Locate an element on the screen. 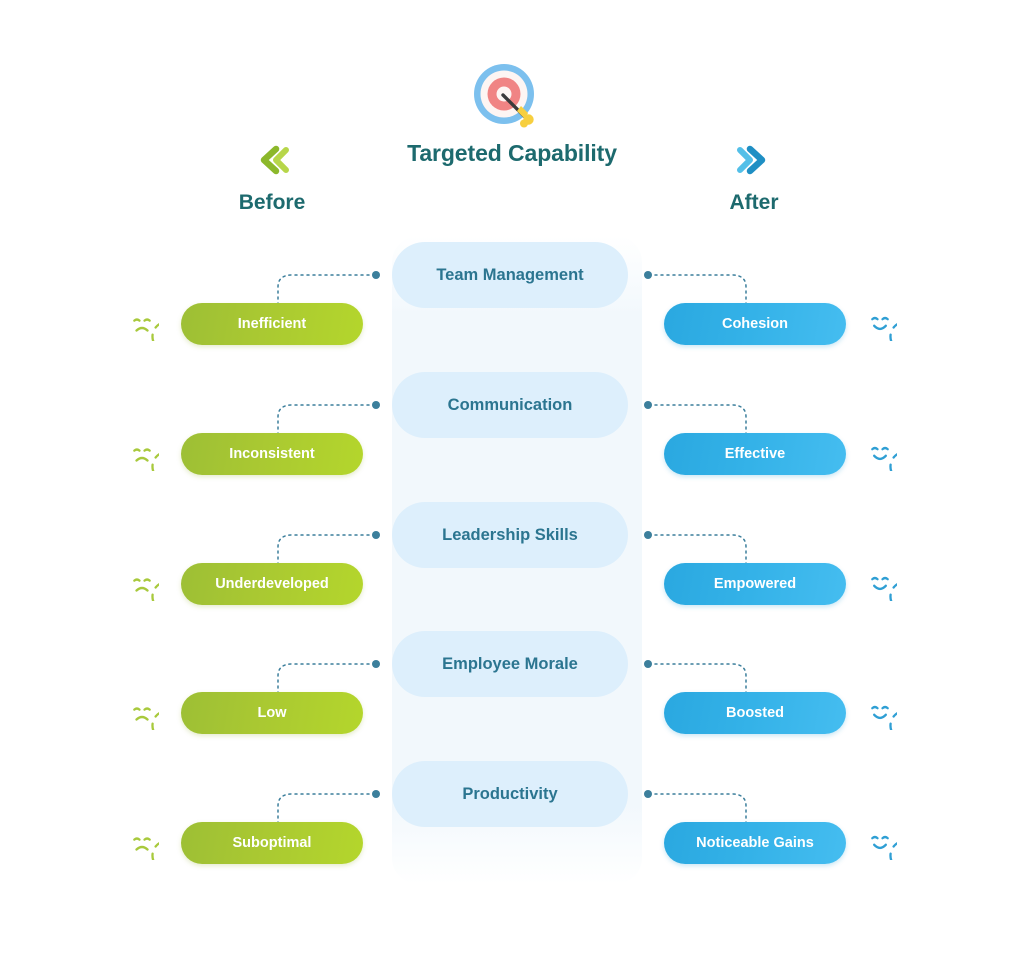  page-title: Targeted Capability is located at coordinates (512, 153).